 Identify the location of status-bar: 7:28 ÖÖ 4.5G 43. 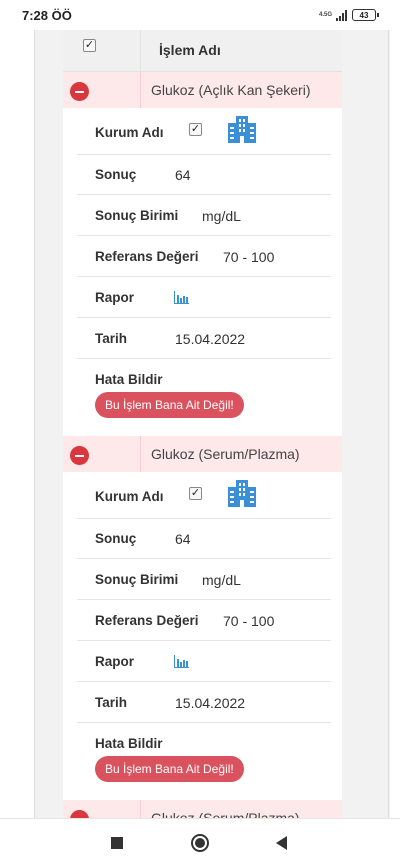
(200, 15).